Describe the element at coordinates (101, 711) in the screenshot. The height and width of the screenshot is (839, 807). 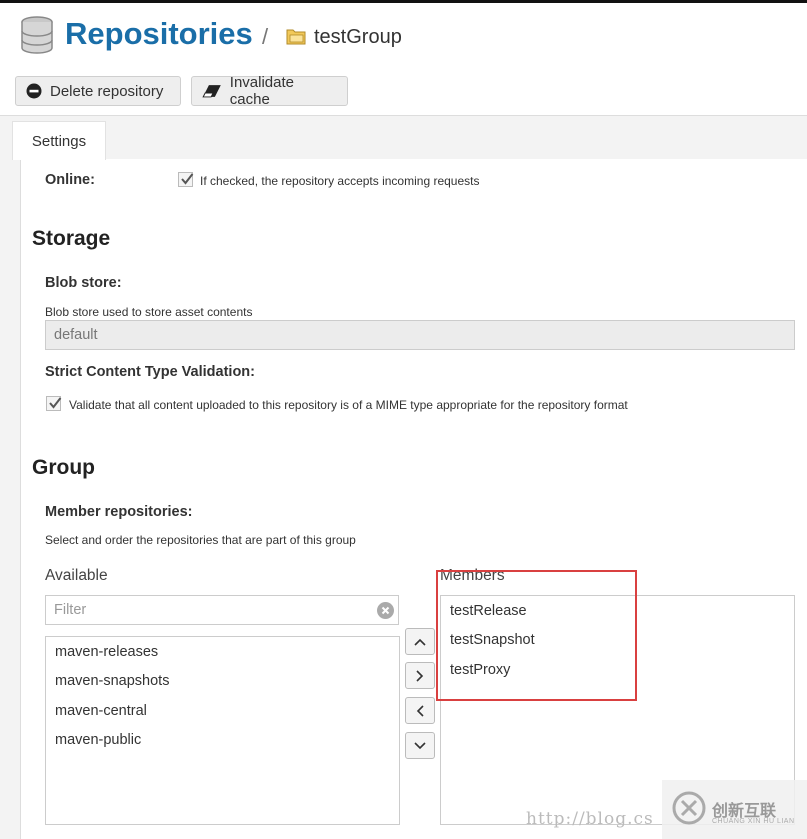
I see `list-item: maven-central` at that location.